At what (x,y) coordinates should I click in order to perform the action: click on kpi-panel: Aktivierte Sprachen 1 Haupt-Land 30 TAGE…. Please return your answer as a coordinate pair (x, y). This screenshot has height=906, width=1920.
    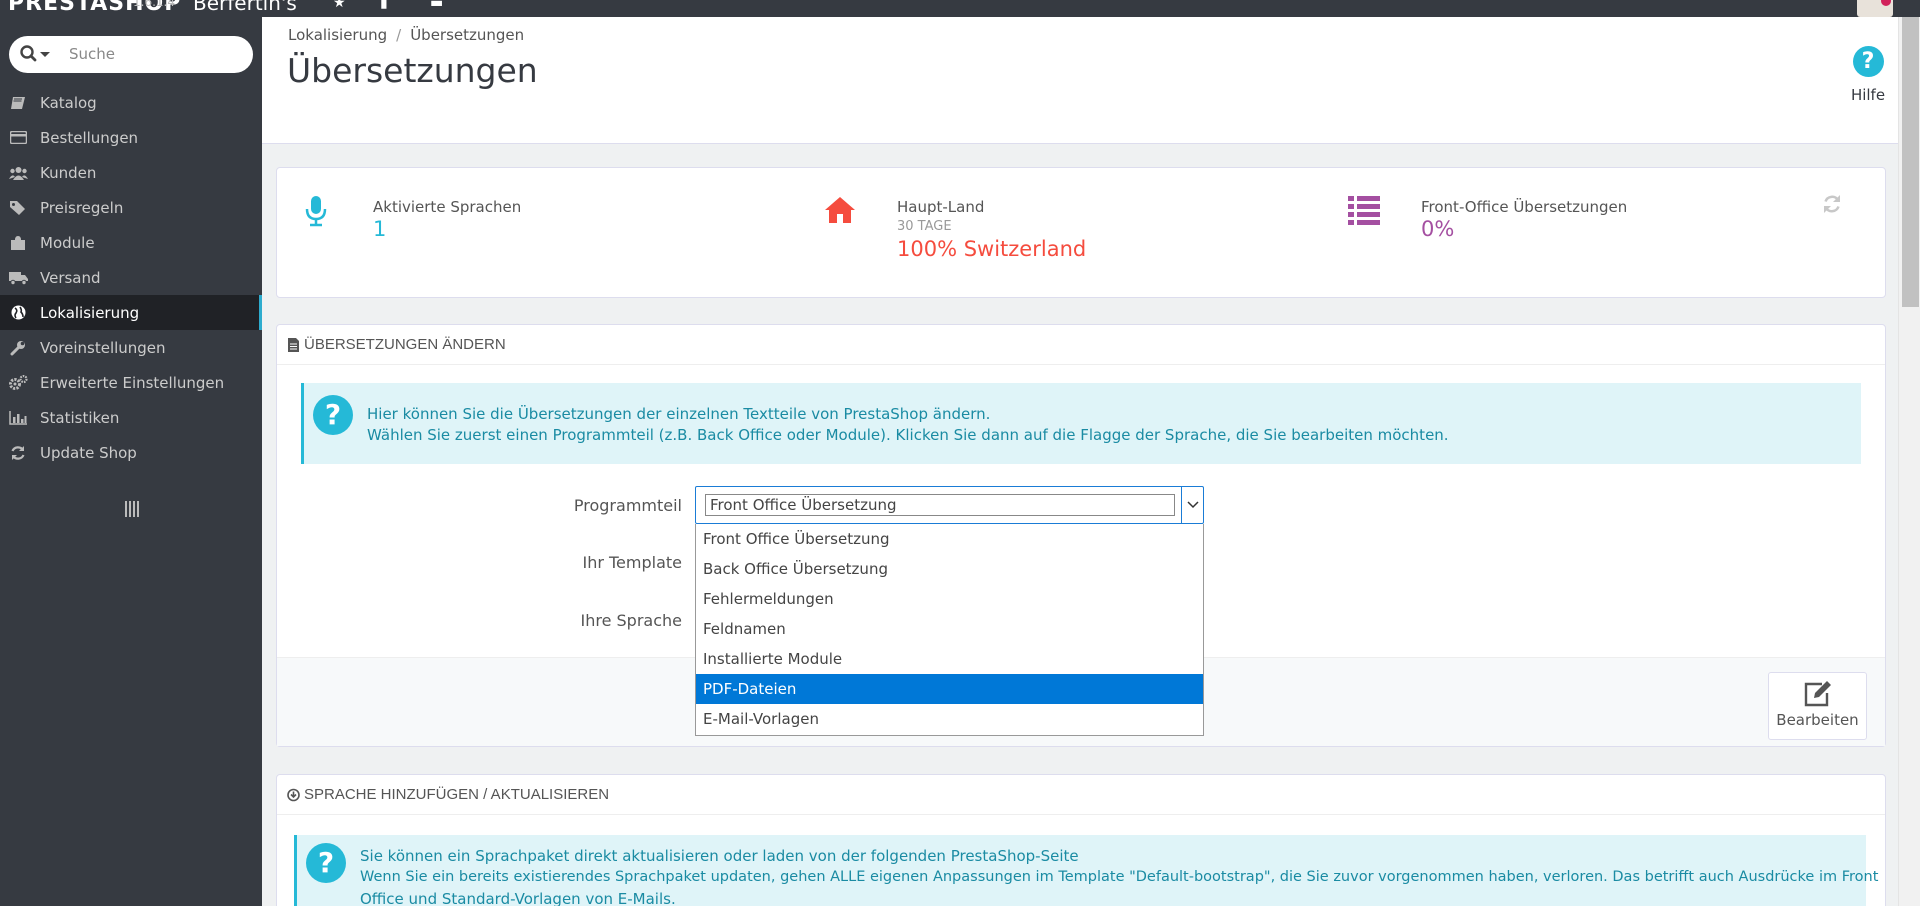
    Looking at the image, I should click on (1081, 232).